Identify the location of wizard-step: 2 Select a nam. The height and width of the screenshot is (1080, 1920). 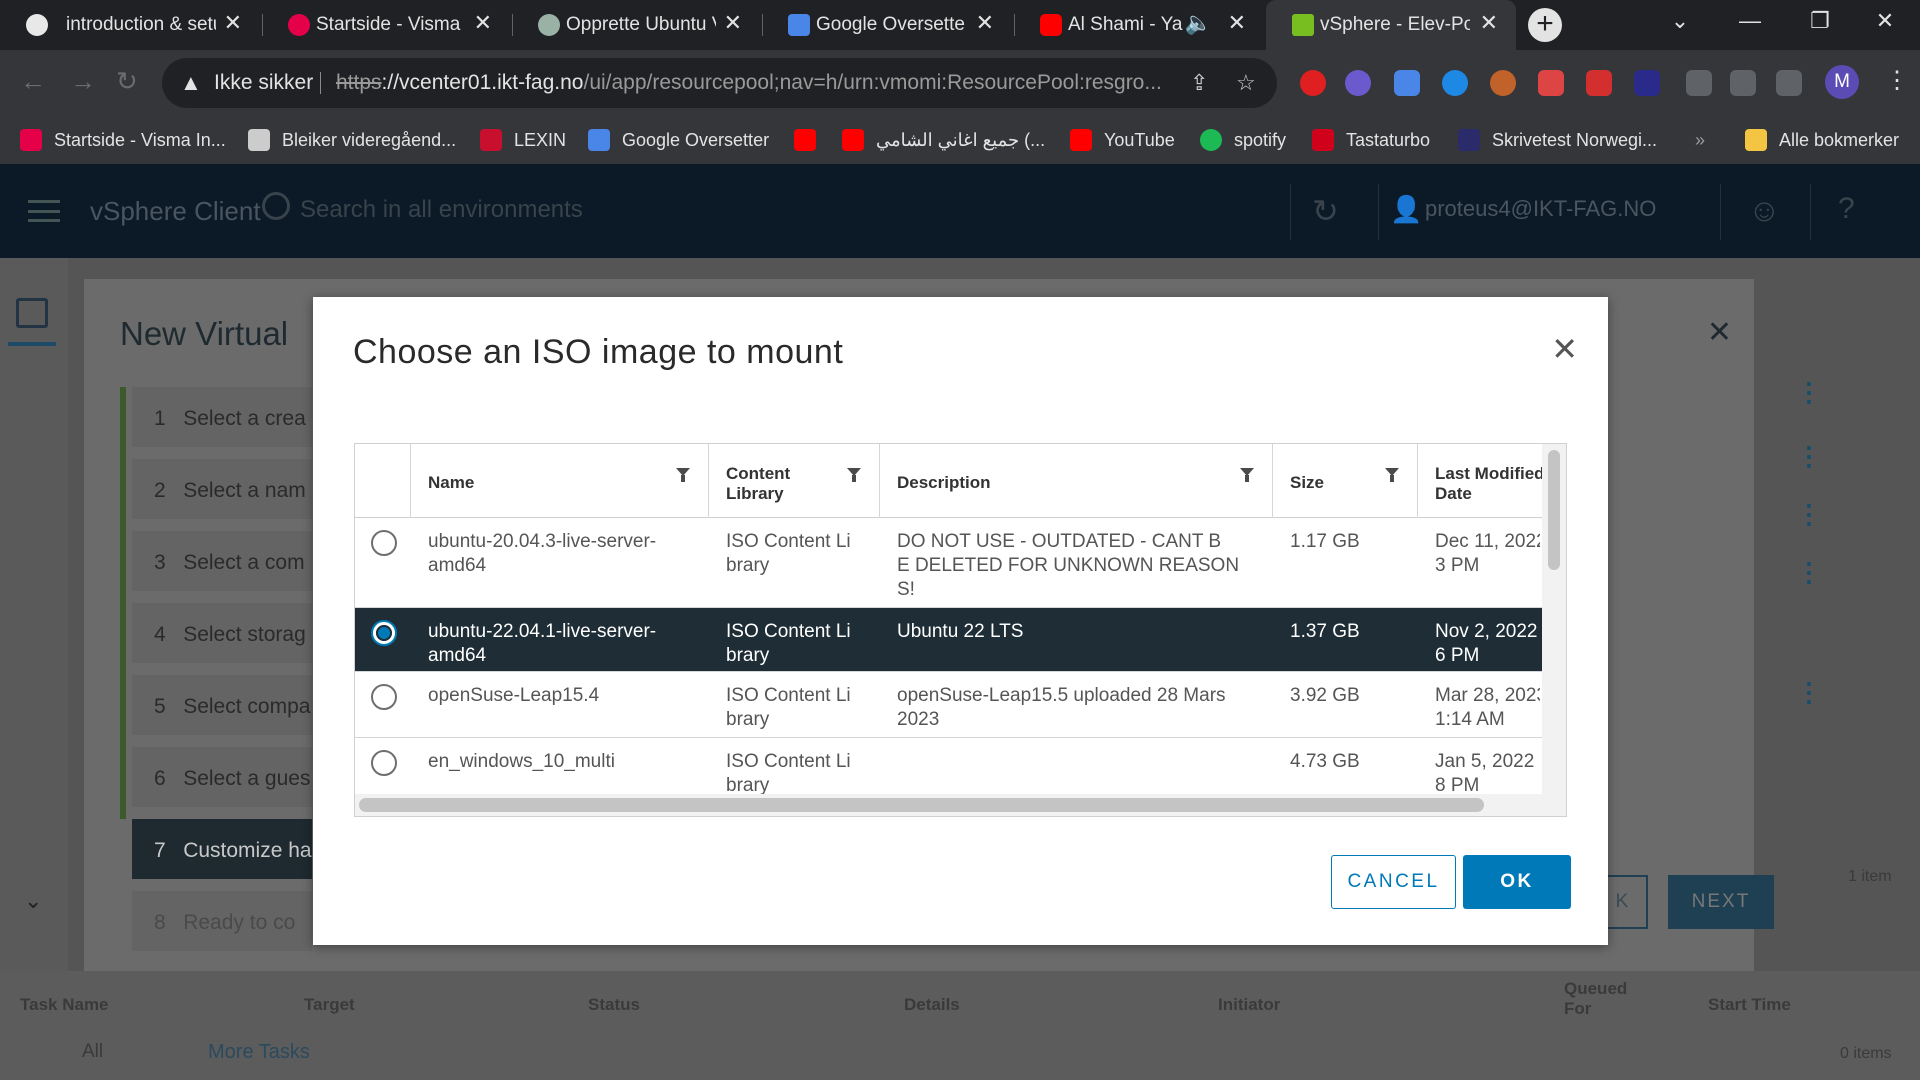
(222, 489).